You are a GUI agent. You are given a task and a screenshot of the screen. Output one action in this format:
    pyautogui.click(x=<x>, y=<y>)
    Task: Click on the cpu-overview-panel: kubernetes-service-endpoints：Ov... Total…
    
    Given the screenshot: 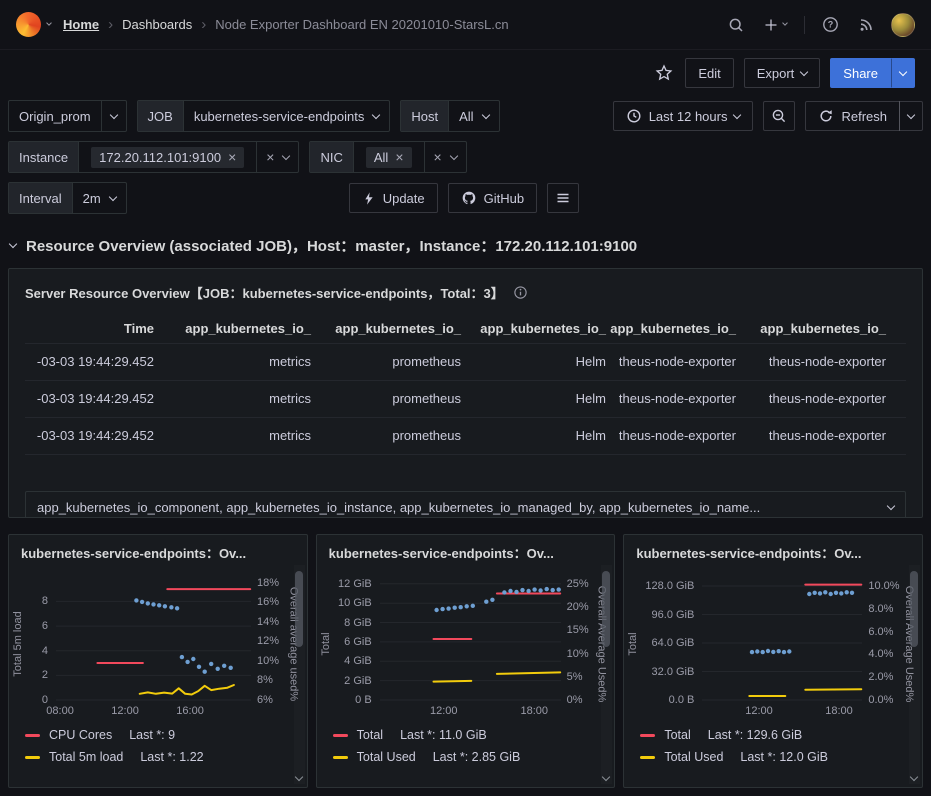 What is the action you would take?
    pyautogui.click(x=158, y=661)
    